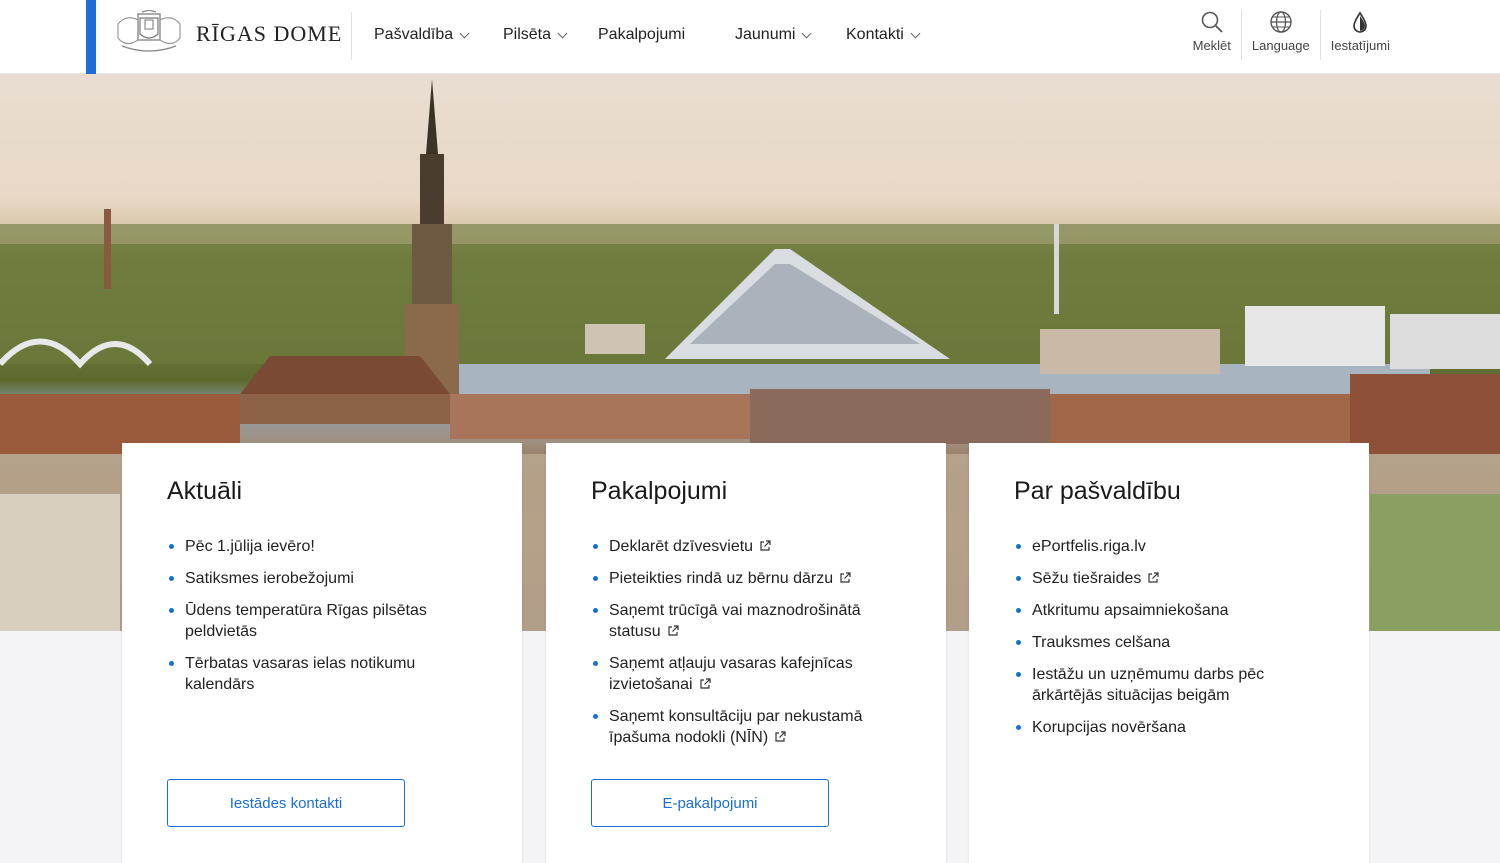 The image size is (1500, 863). I want to click on nav-label: Jaunumi, so click(765, 34).